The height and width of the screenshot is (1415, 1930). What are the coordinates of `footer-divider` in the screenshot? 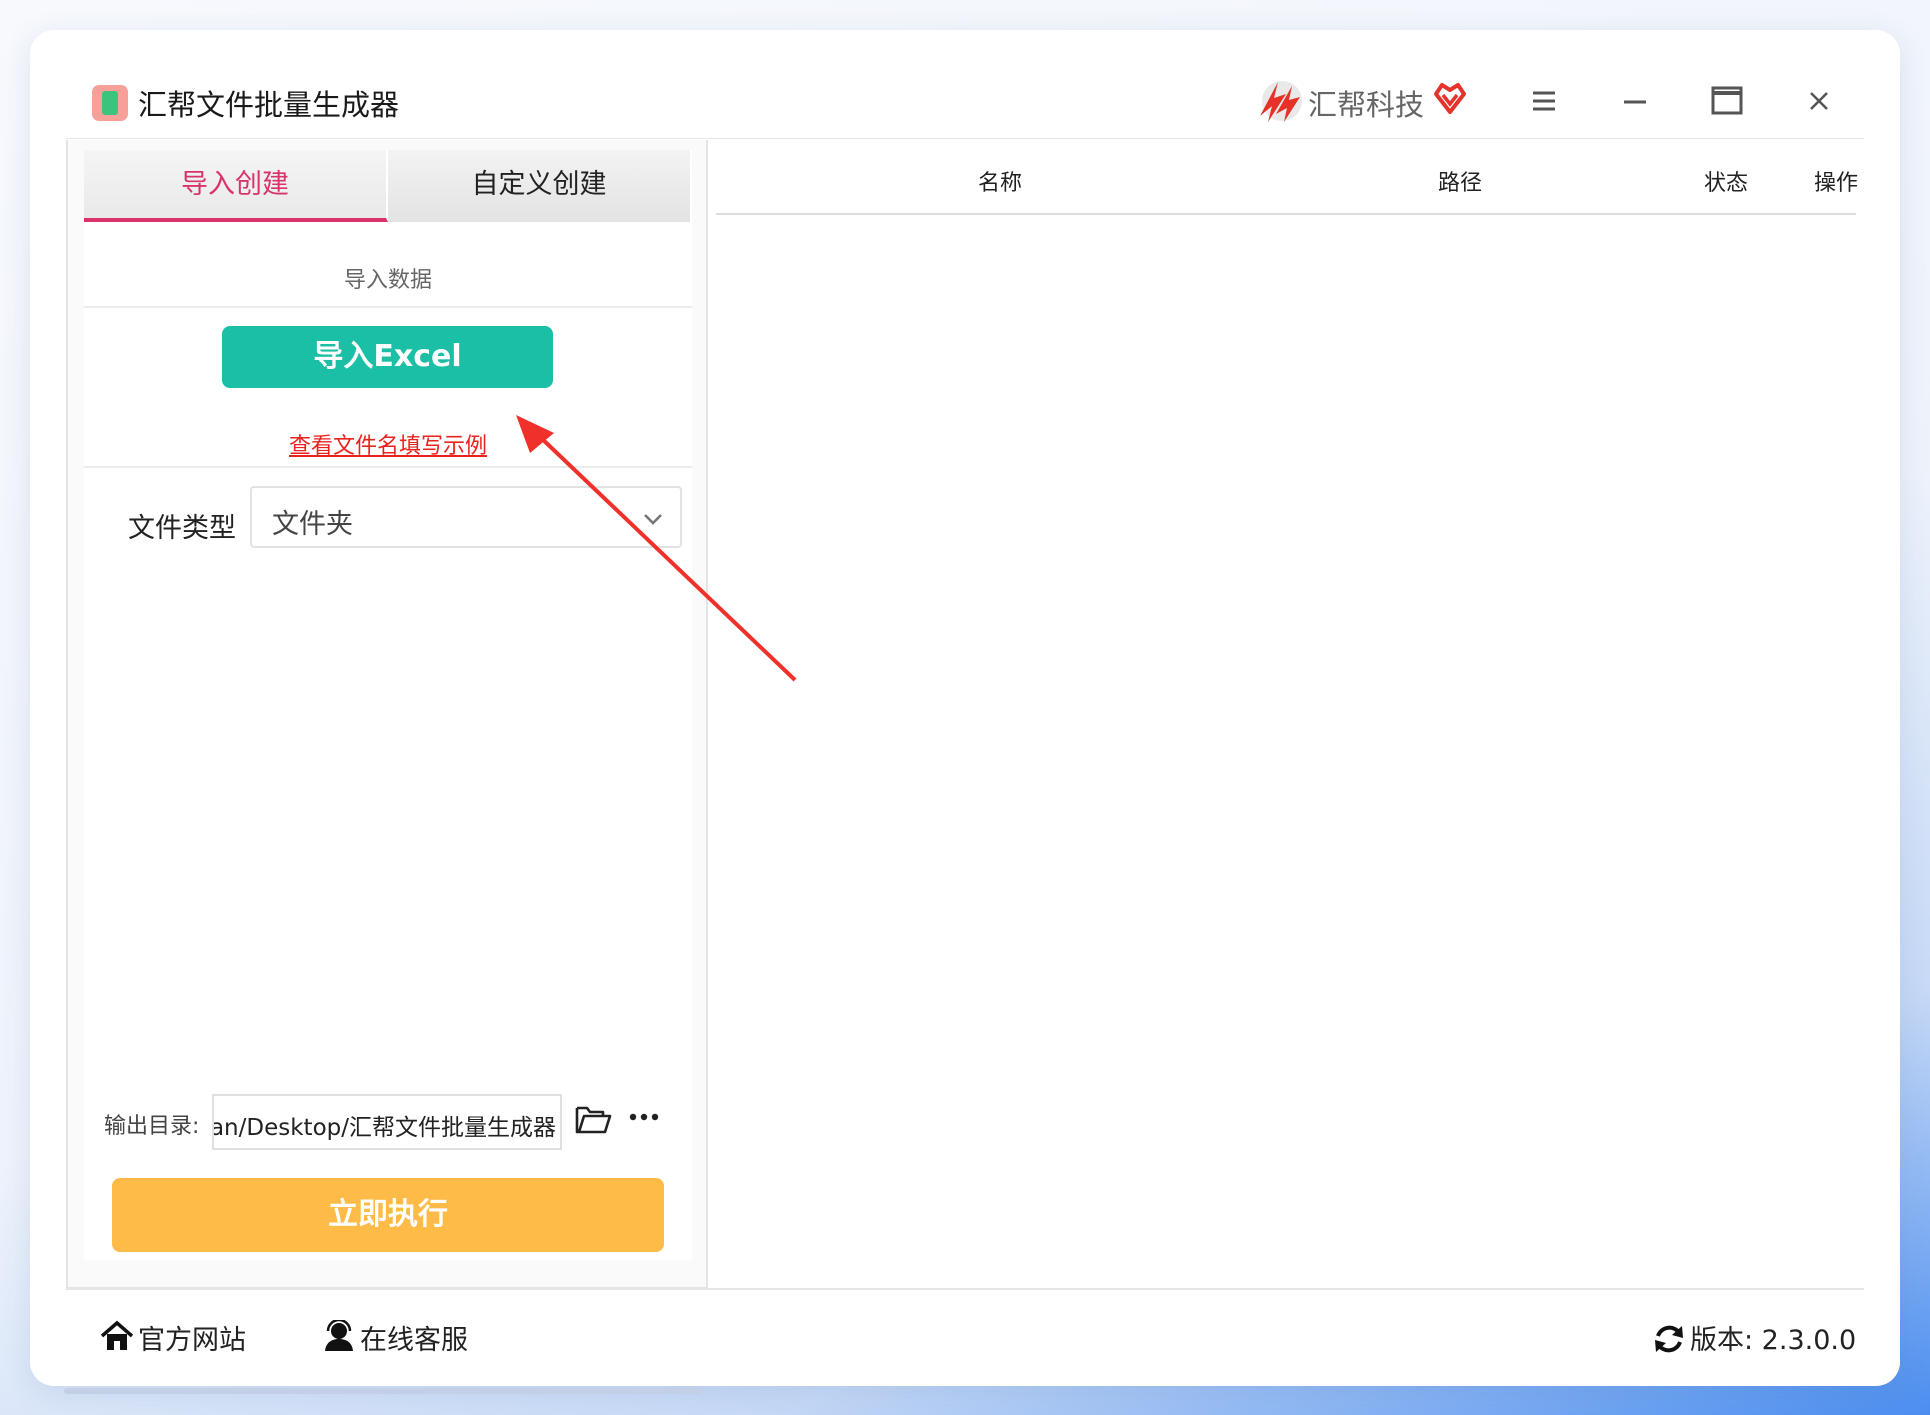 It's located at (965, 1289).